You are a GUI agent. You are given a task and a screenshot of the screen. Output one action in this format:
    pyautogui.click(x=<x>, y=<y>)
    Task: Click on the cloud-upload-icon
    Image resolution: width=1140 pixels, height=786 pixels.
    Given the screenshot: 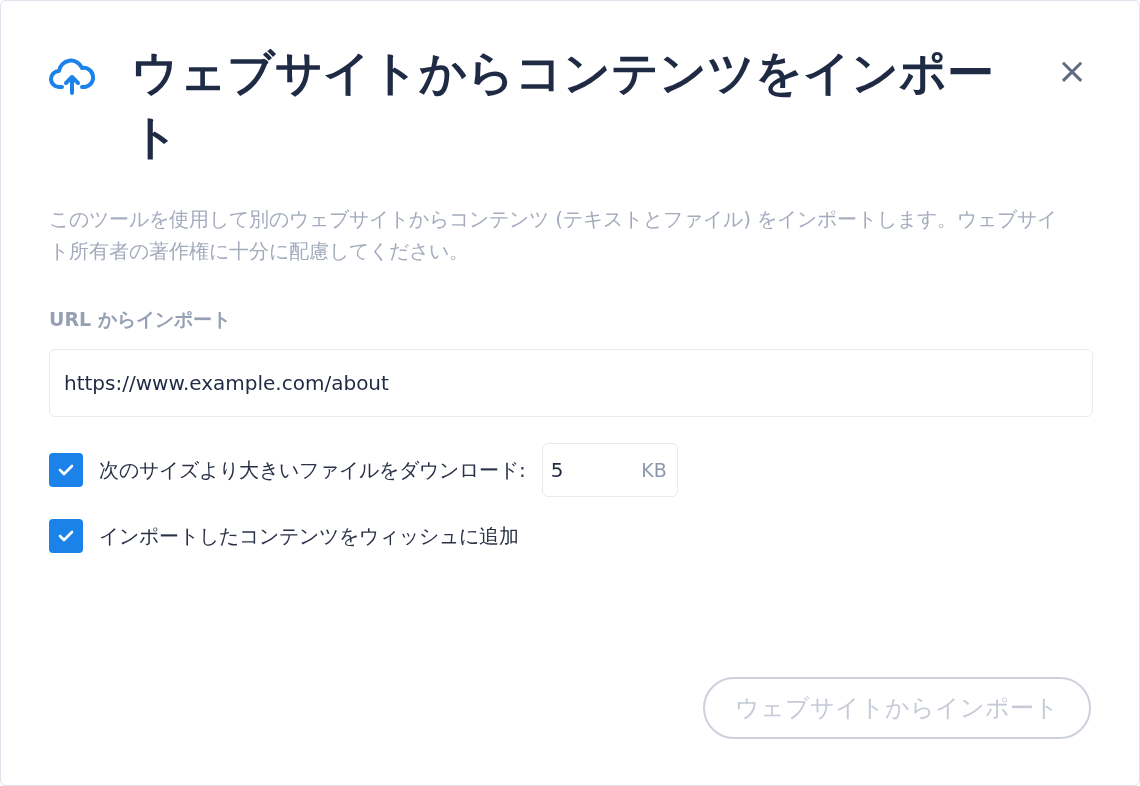 What is the action you would take?
    pyautogui.click(x=72, y=77)
    